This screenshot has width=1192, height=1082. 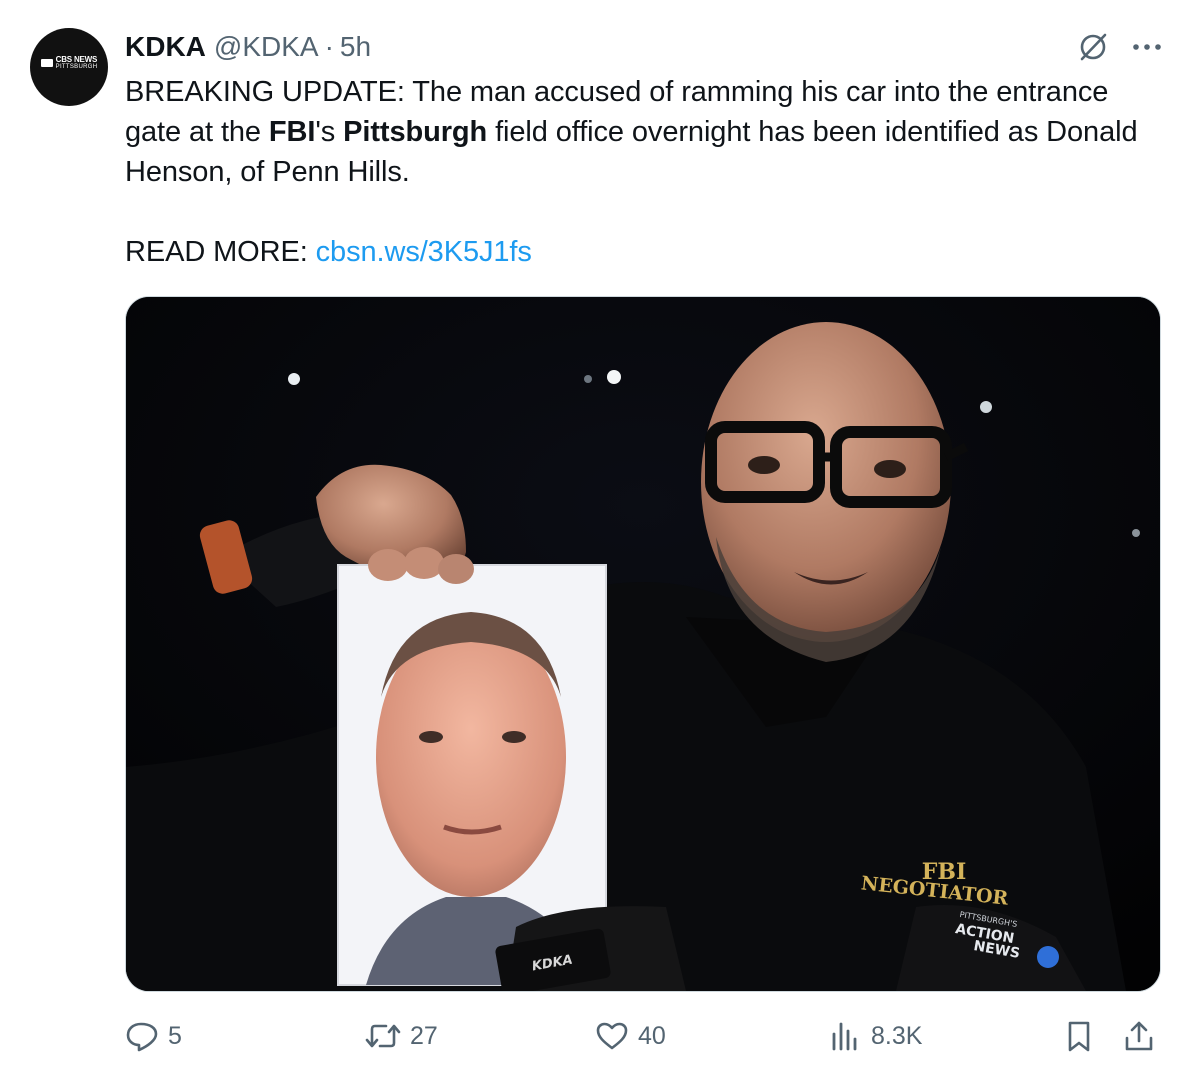 What do you see at coordinates (415, 132) in the screenshot?
I see `hashtag-pittsburgh: Pittsburgh` at bounding box center [415, 132].